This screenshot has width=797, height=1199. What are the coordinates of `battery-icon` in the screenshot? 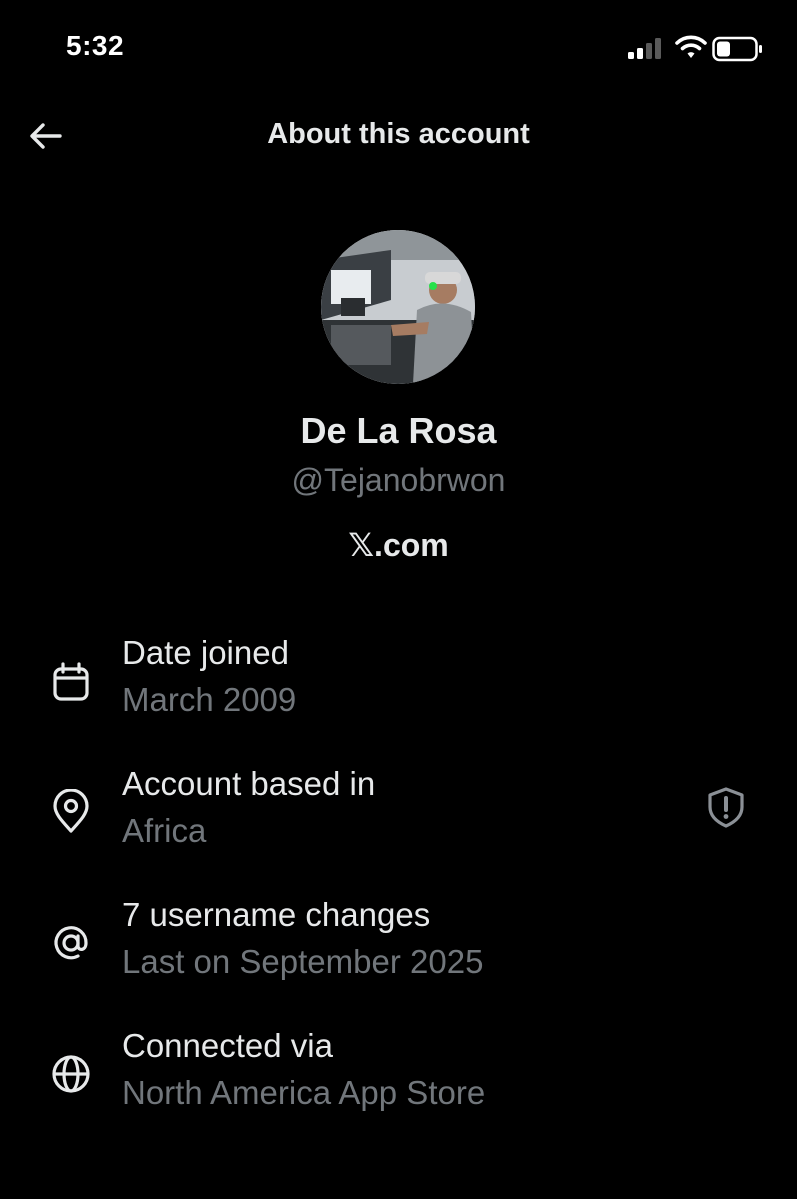 It's located at (737, 49).